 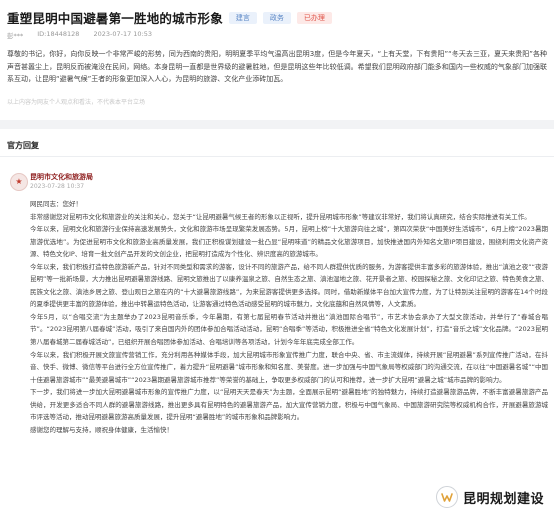 What do you see at coordinates (277, 156) in the screenshot?
I see `section-underline` at bounding box center [277, 156].